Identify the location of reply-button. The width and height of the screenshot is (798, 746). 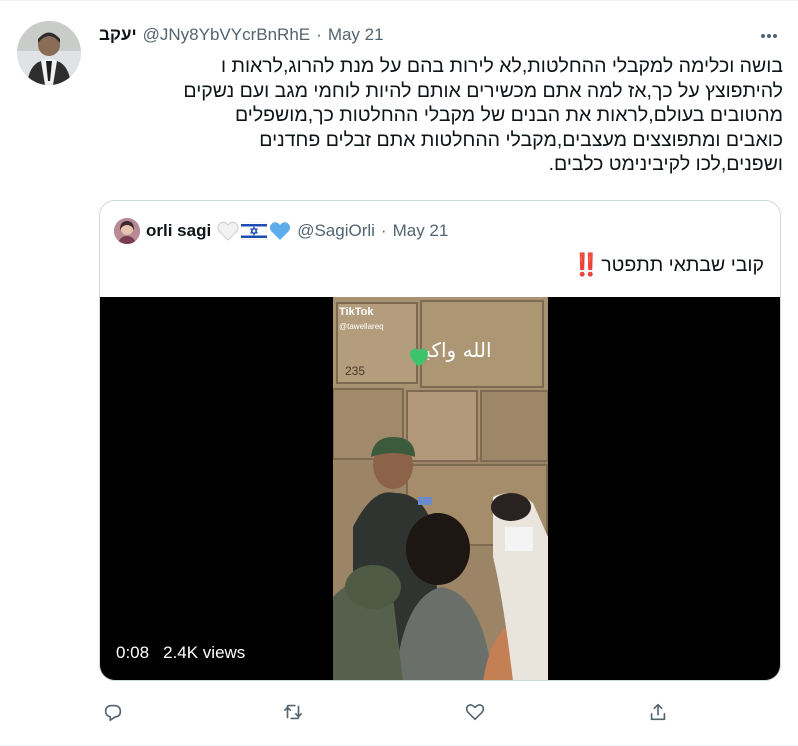
(113, 712).